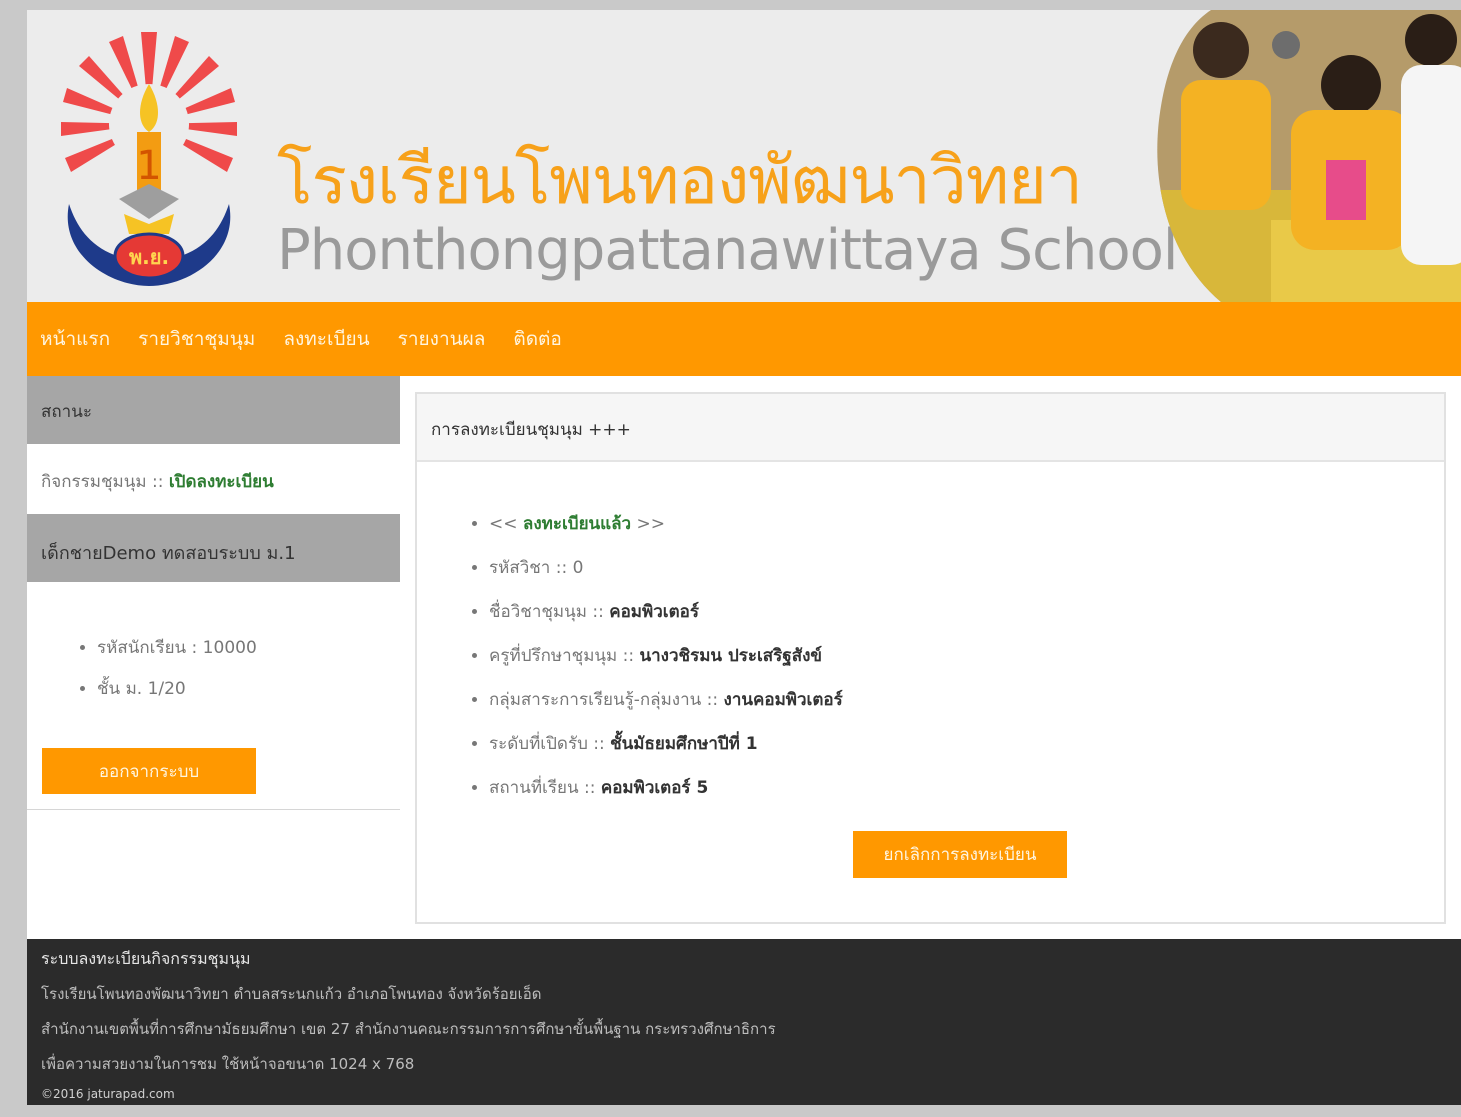 Image resolution: width=1461 pixels, height=1117 pixels. What do you see at coordinates (966, 787) in the screenshot?
I see `location: สถานที่เรียน :: คอมพิวเตอร์ 5` at bounding box center [966, 787].